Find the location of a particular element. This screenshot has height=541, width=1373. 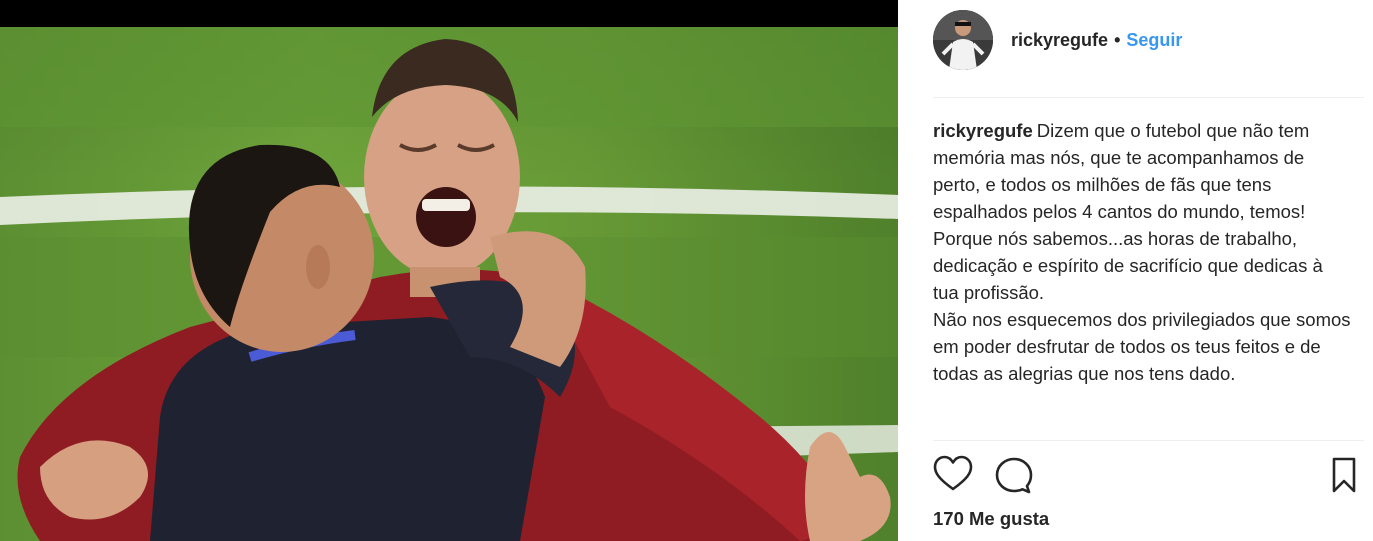

header-divider is located at coordinates (1148, 97).